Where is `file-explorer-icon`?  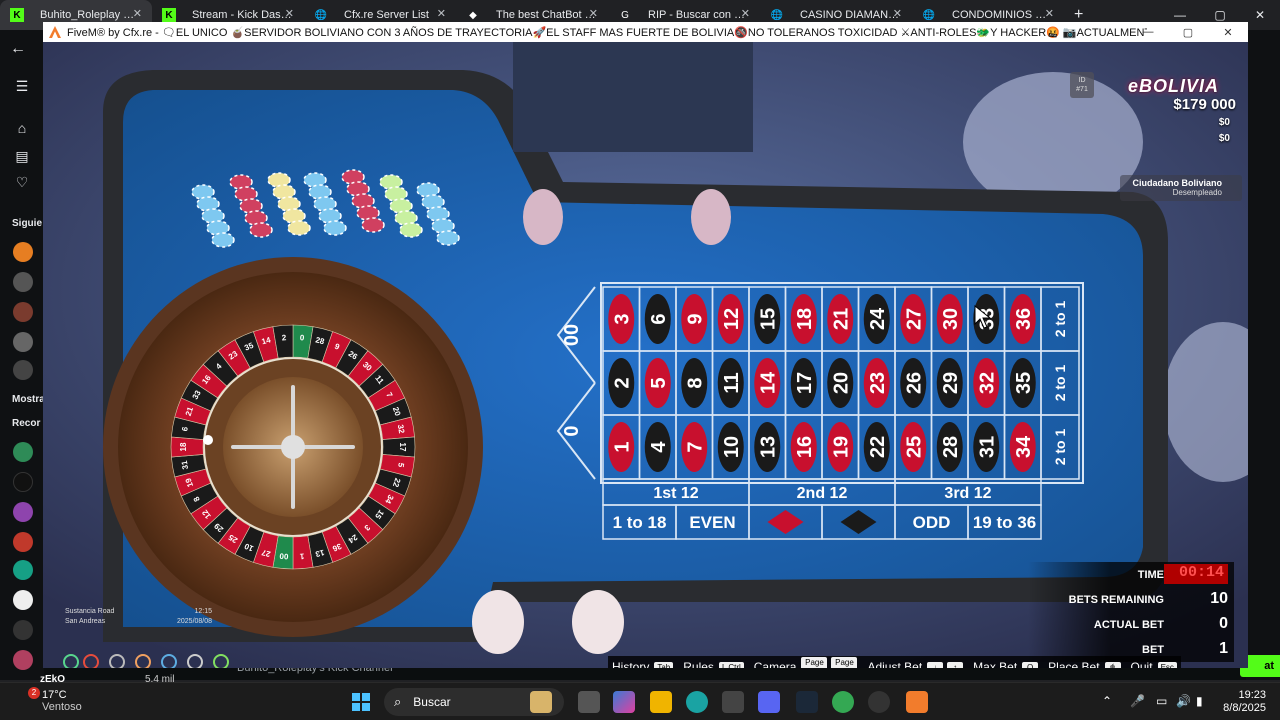
file-explorer-icon is located at coordinates (661, 702).